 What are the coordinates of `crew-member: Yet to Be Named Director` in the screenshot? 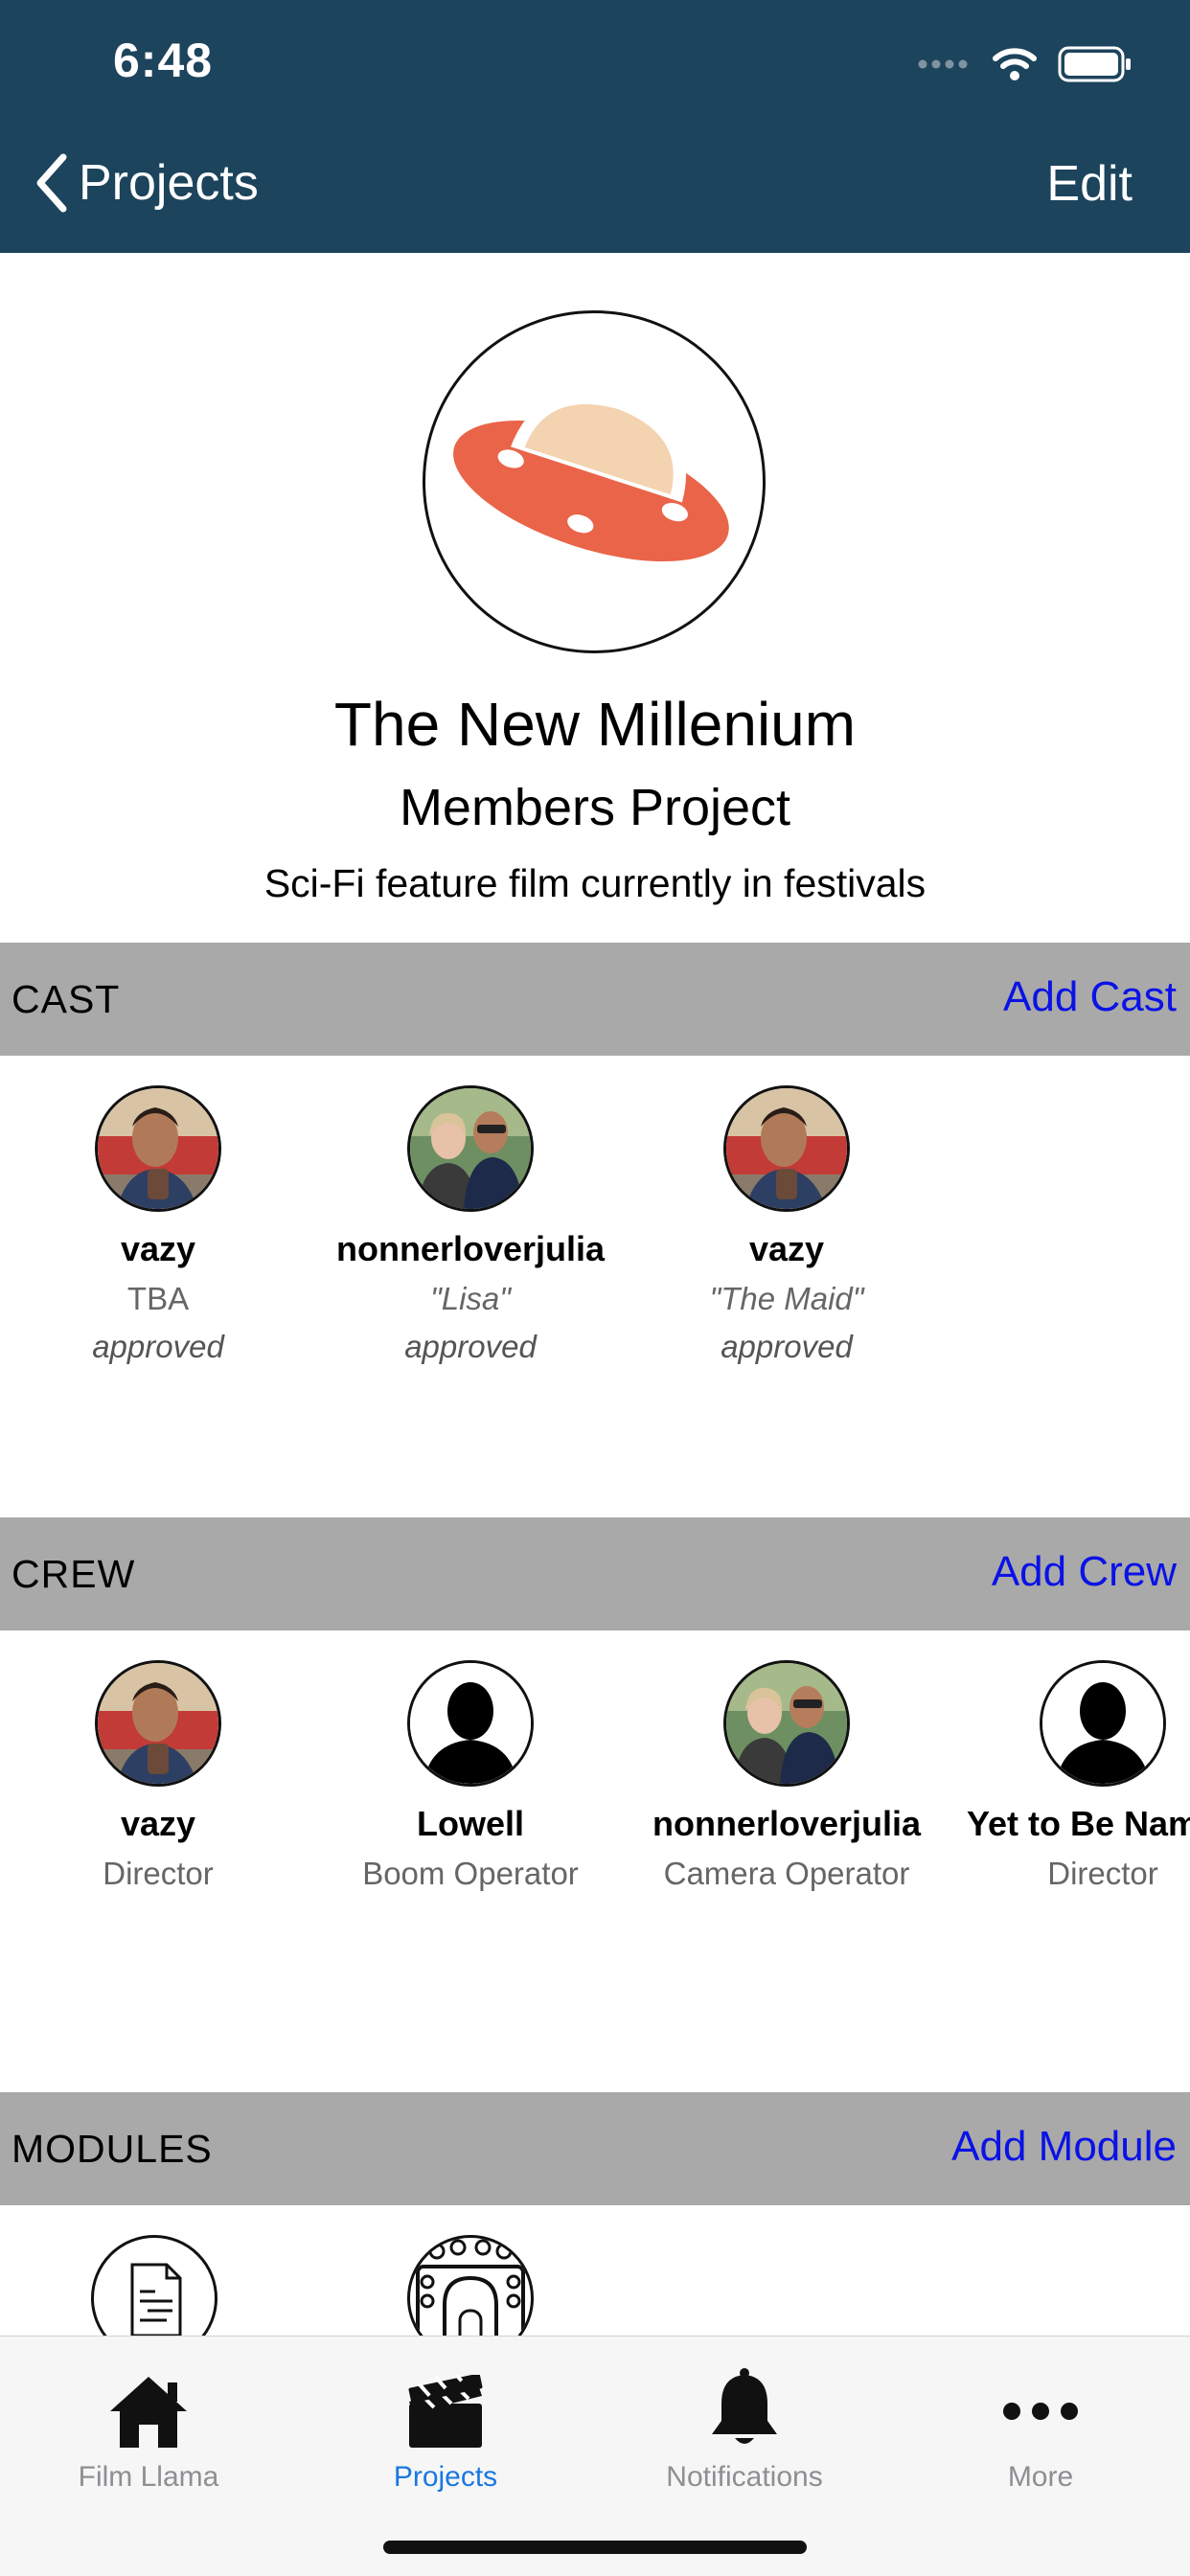 It's located at (1068, 1776).